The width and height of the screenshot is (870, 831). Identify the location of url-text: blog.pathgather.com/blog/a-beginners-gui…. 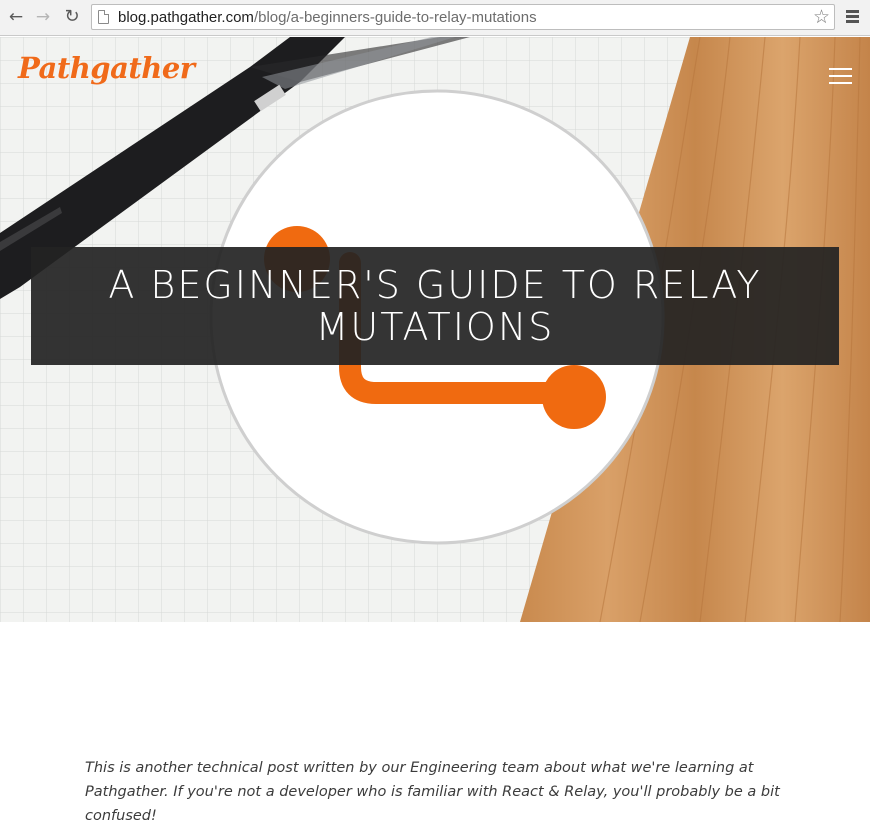
(327, 17).